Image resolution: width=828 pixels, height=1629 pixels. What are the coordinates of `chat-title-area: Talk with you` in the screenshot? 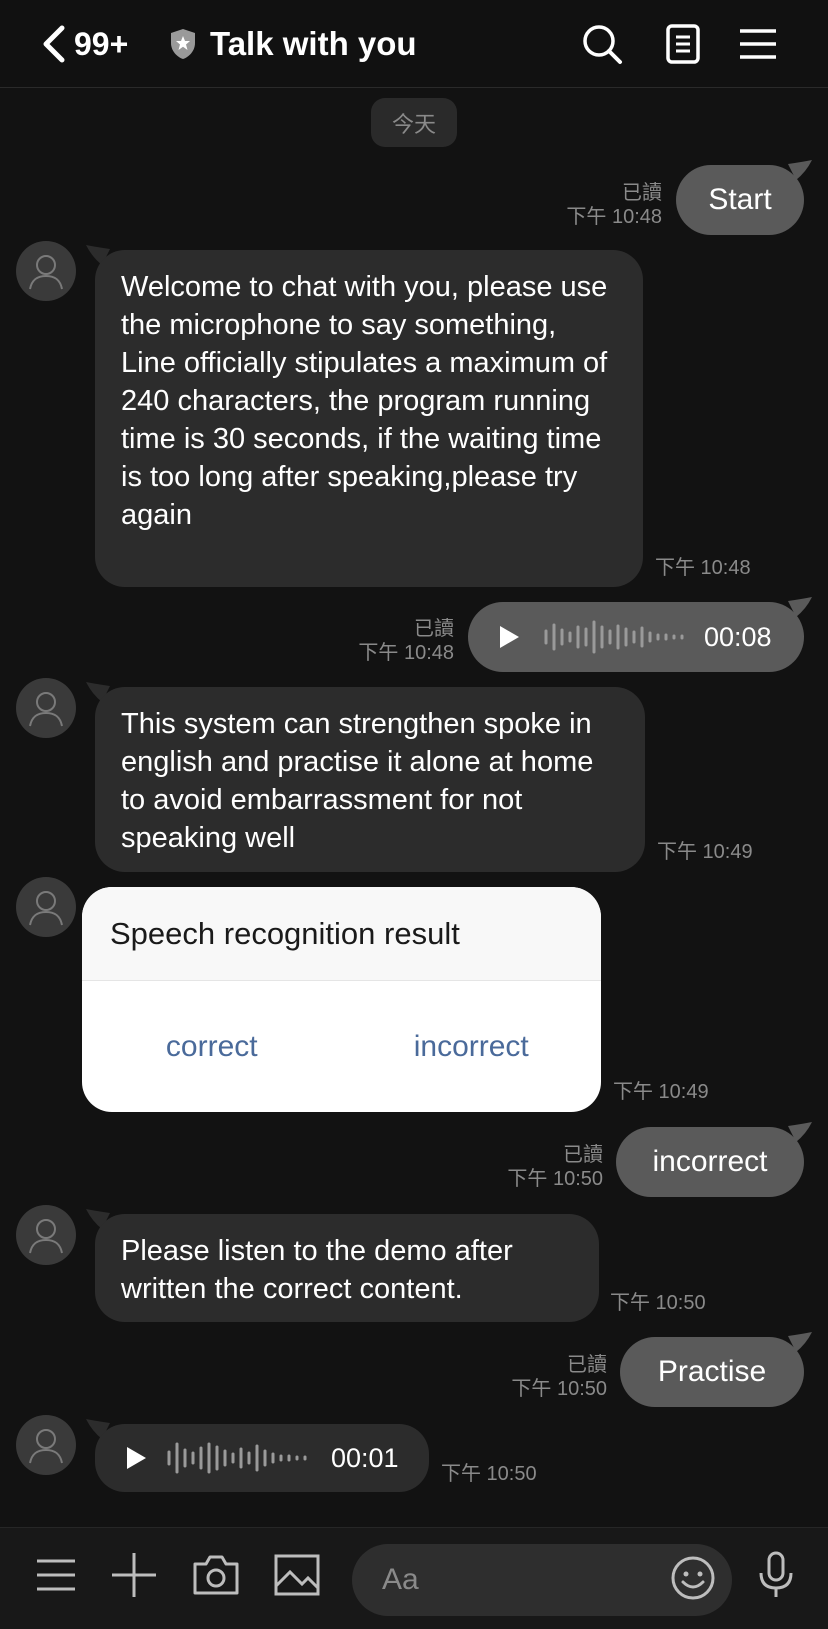 It's located at (292, 44).